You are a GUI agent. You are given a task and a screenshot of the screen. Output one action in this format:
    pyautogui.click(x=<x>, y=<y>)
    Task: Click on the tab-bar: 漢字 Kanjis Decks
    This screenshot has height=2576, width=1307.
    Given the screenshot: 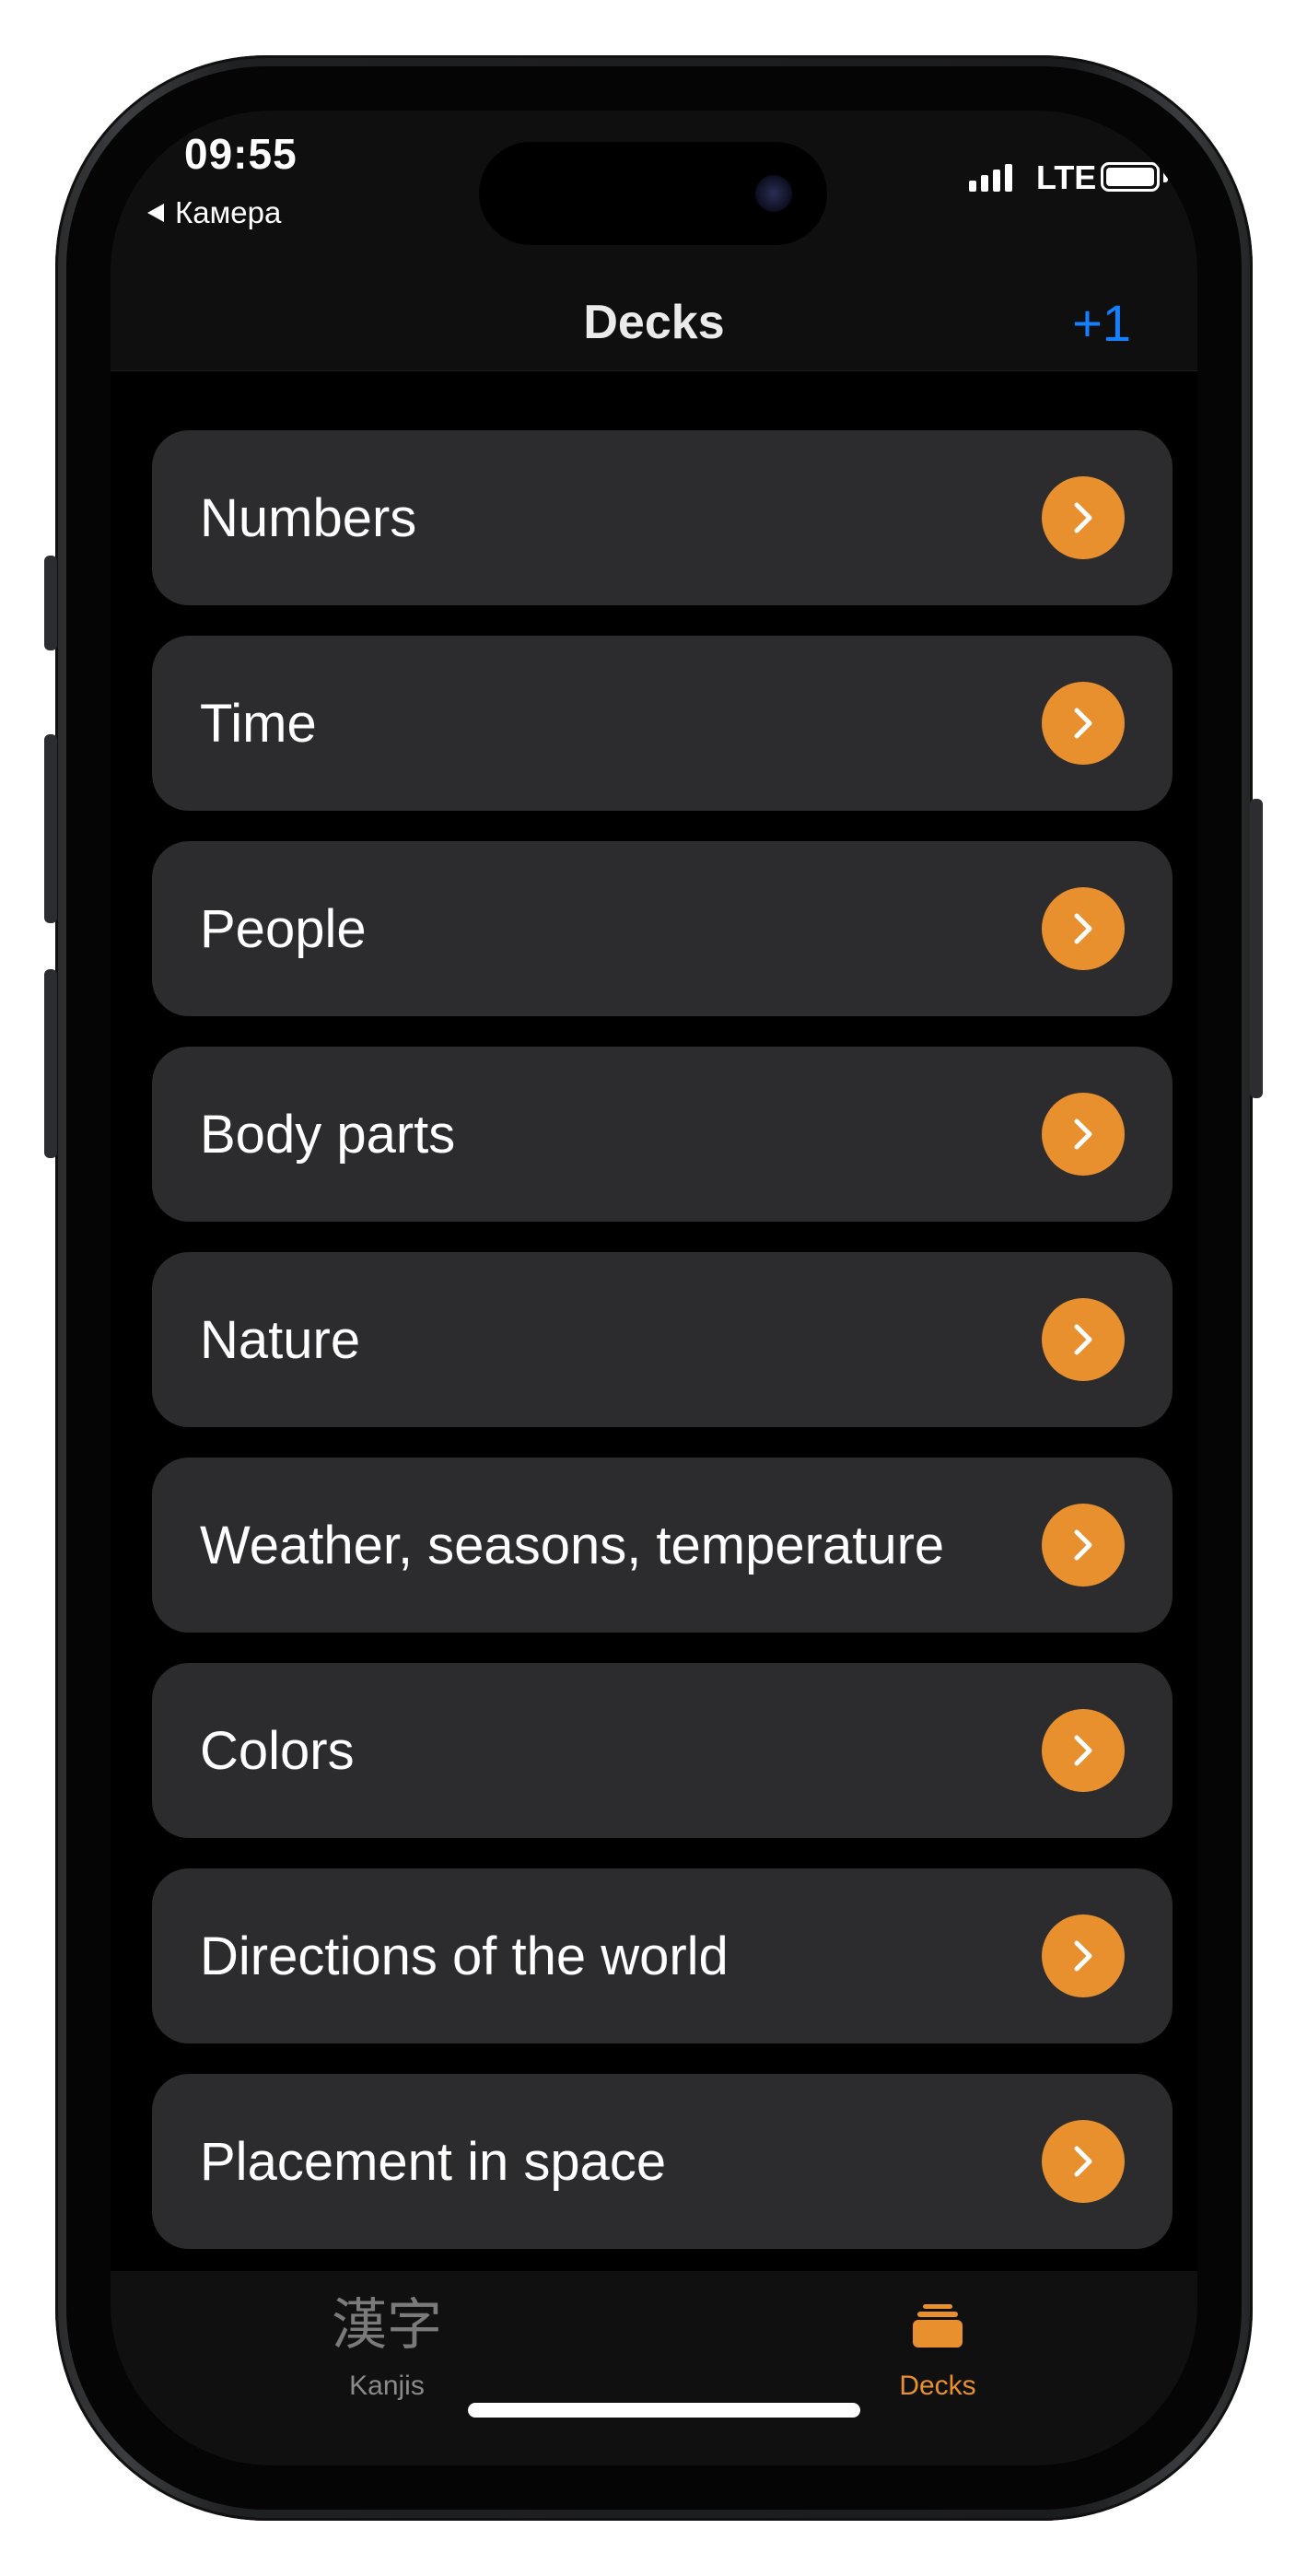 What is the action you would take?
    pyautogui.click(x=654, y=2368)
    